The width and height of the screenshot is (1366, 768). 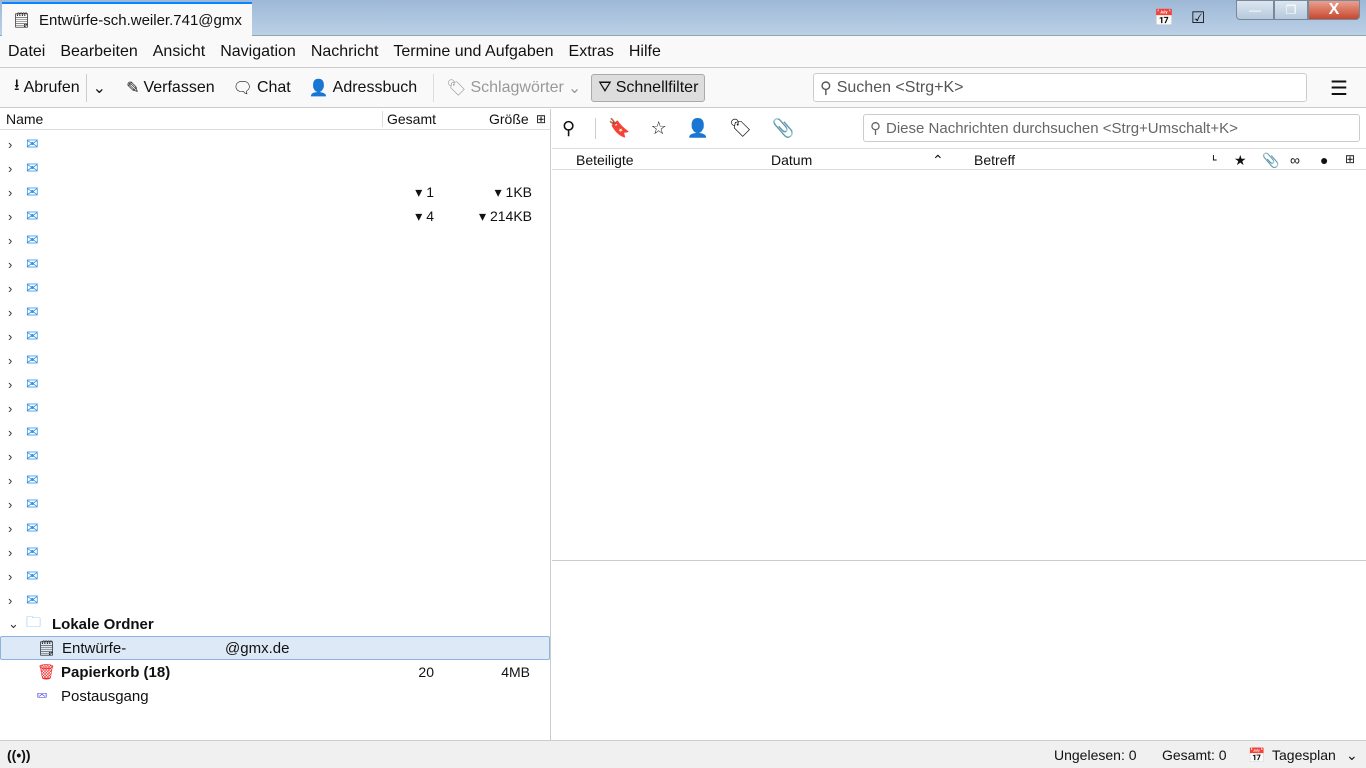 I want to click on minimize-button: —, so click(x=1255, y=10).